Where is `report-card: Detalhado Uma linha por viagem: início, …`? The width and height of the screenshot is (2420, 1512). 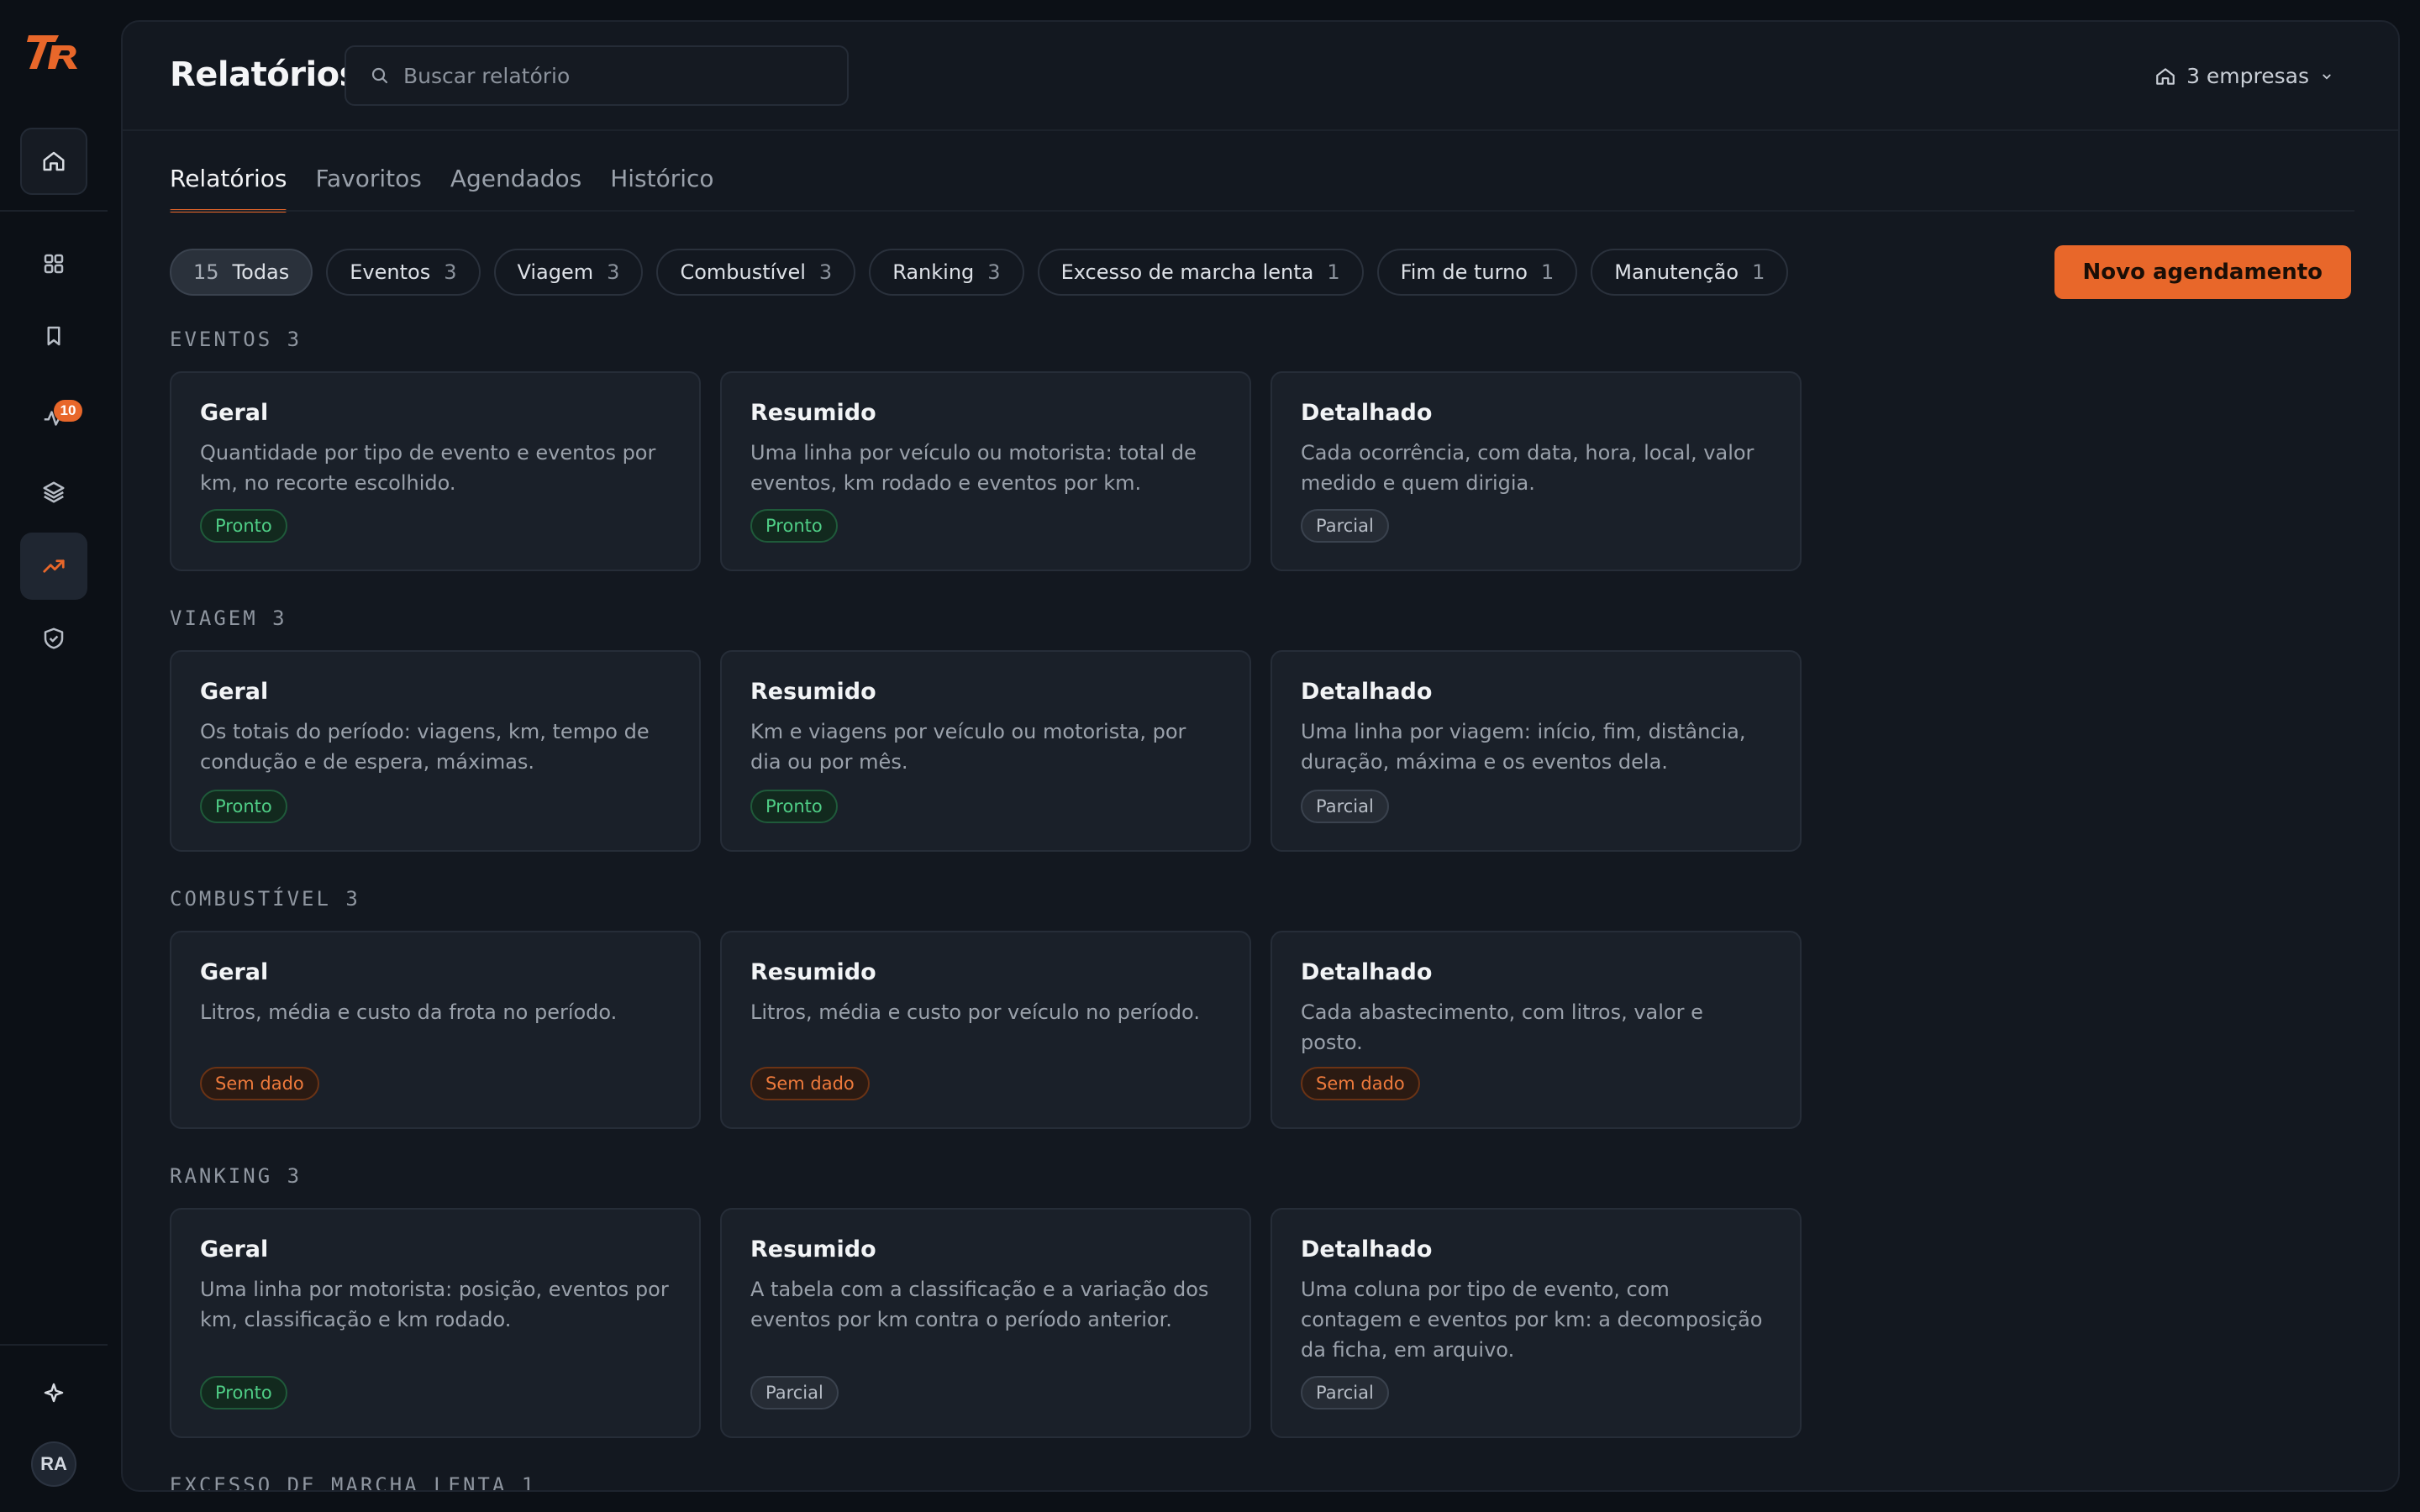 report-card: Detalhado Uma linha por viagem: início, … is located at coordinates (1536, 751).